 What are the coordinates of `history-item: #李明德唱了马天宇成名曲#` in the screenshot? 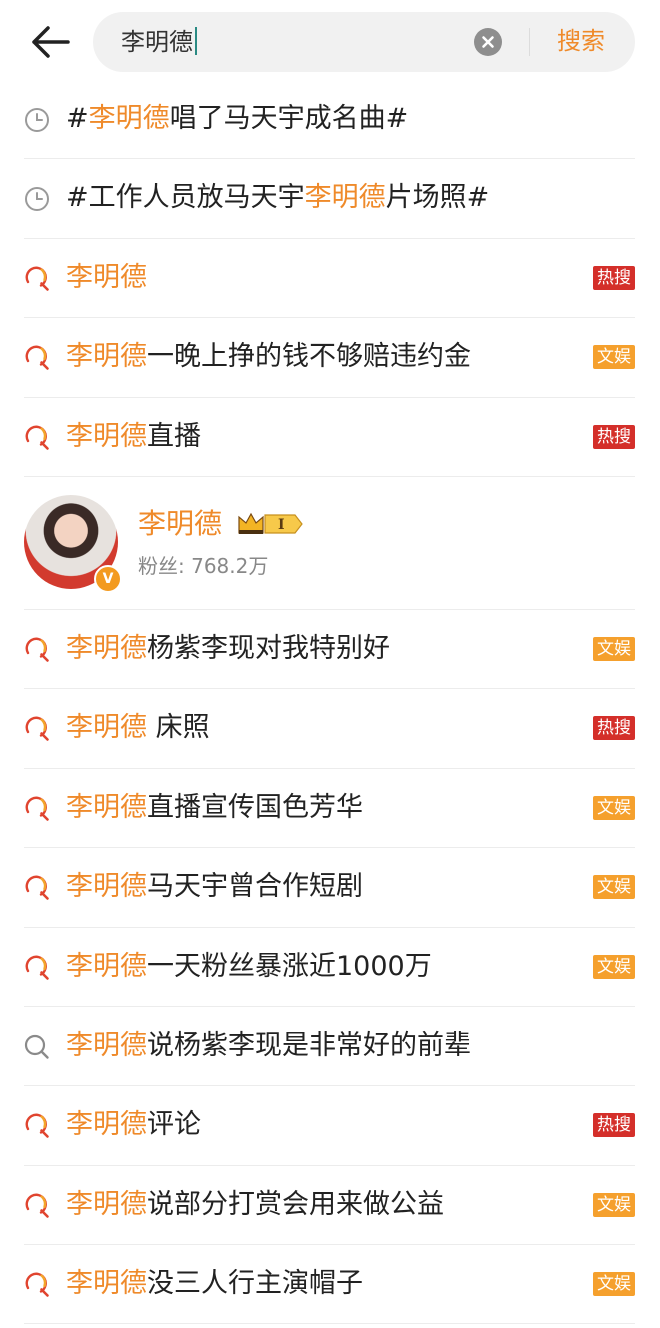 It's located at (329, 120).